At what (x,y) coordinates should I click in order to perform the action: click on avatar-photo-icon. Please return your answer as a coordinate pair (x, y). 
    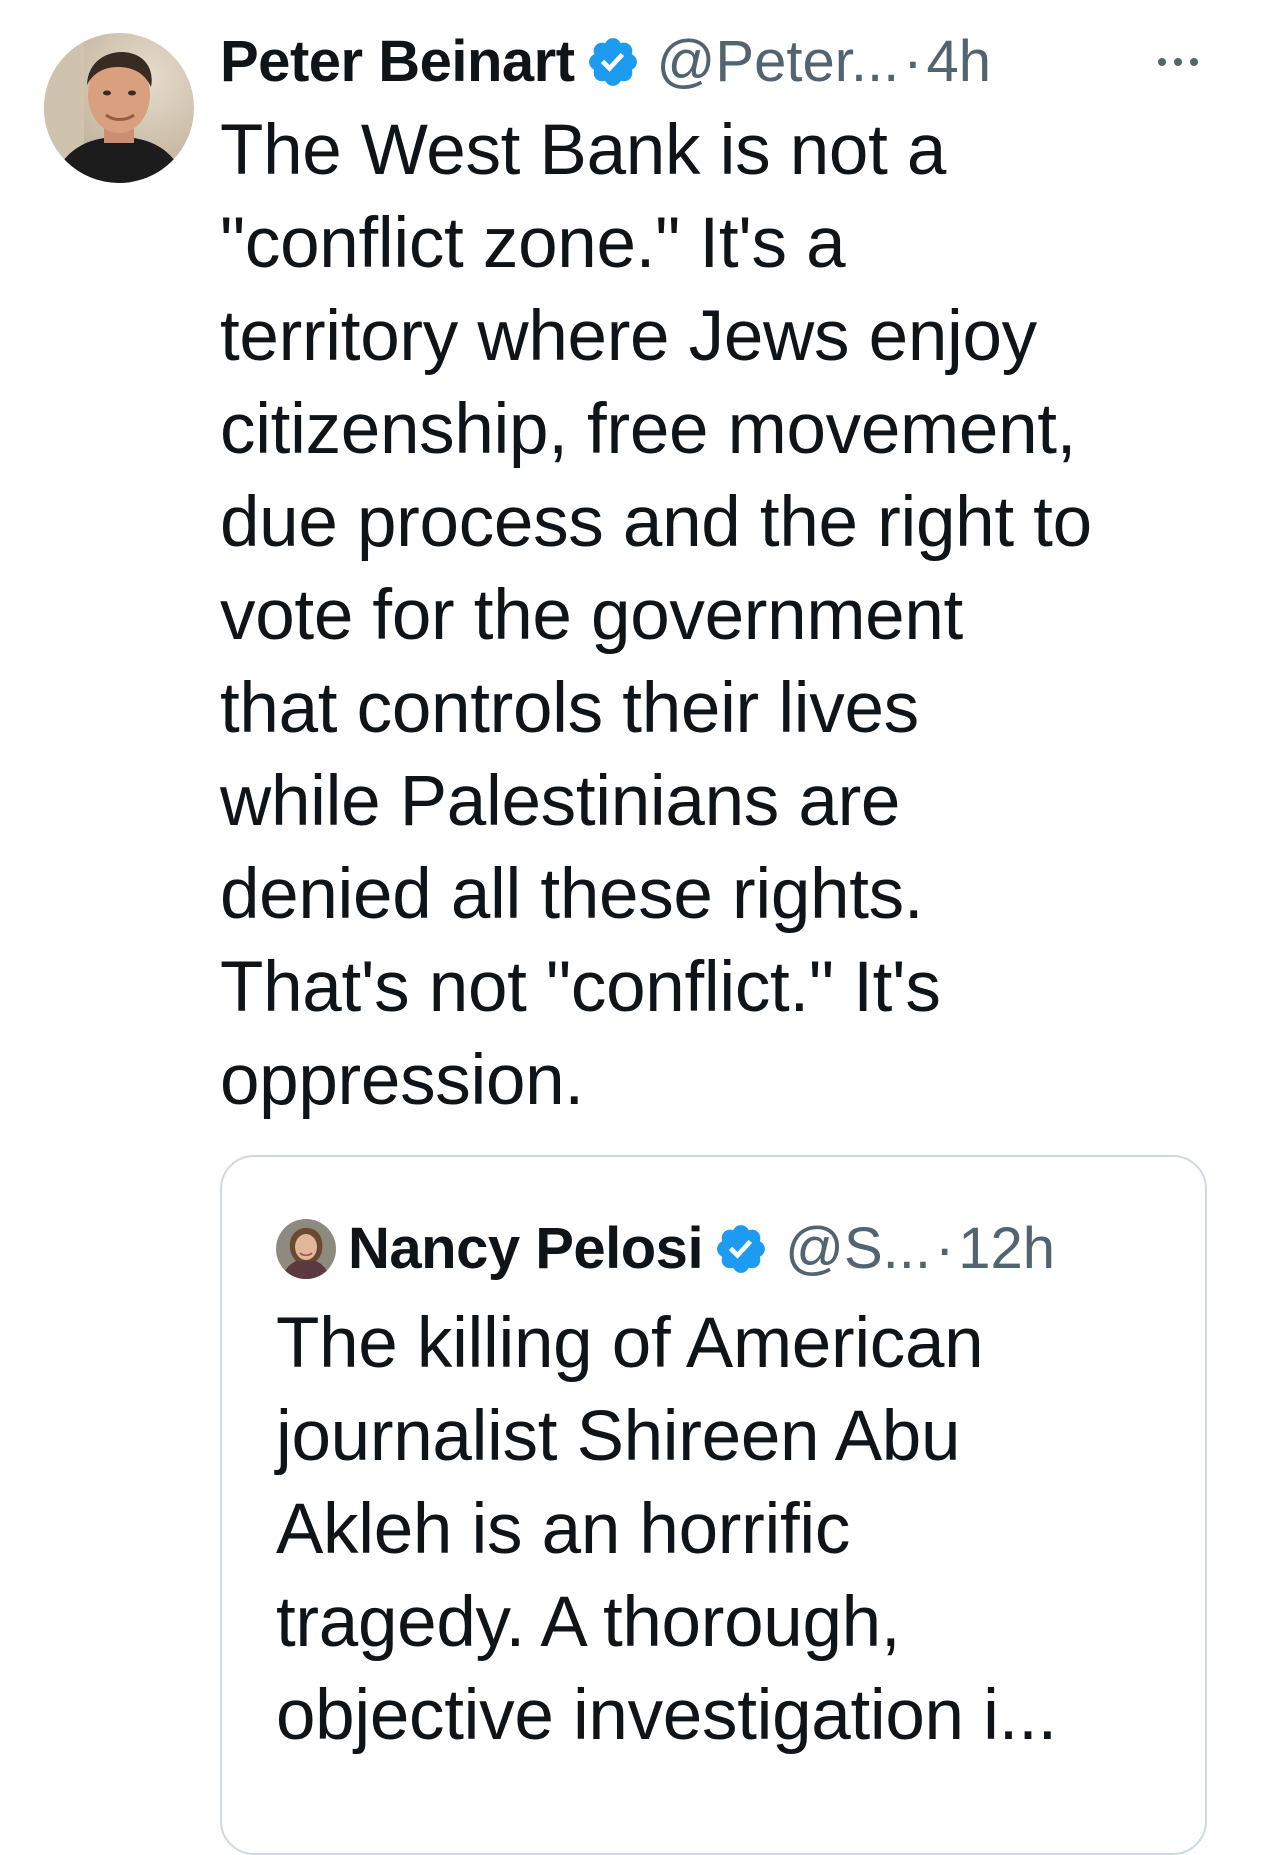
    Looking at the image, I should click on (119, 108).